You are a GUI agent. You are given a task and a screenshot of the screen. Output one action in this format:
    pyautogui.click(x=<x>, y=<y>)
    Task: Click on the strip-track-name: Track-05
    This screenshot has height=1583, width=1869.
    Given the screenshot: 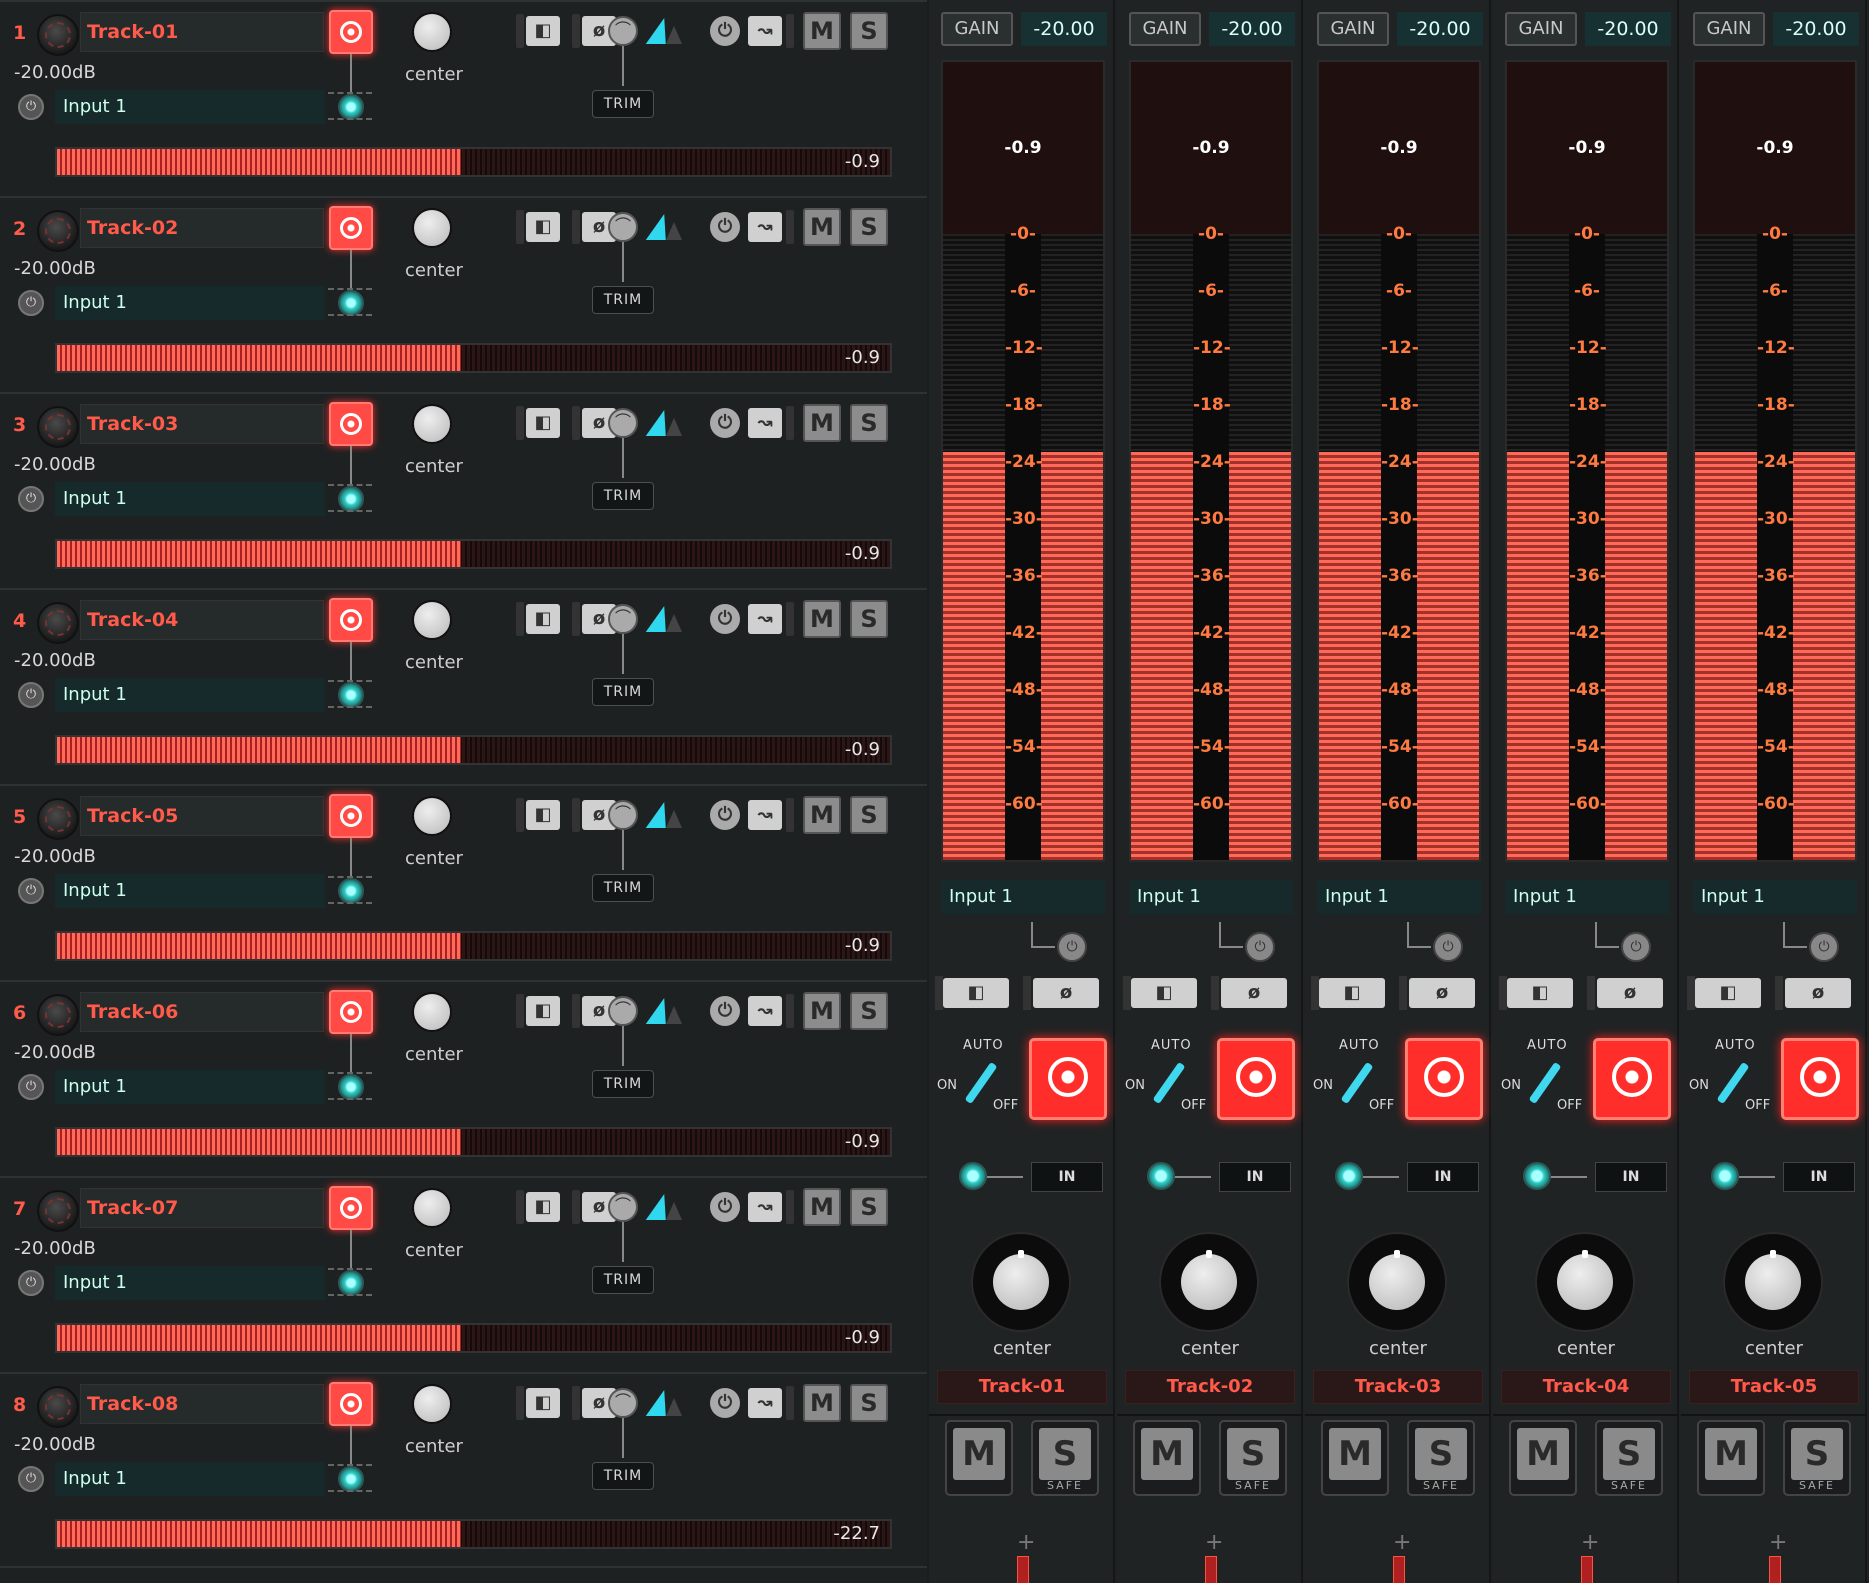 What is the action you would take?
    pyautogui.click(x=1774, y=1387)
    